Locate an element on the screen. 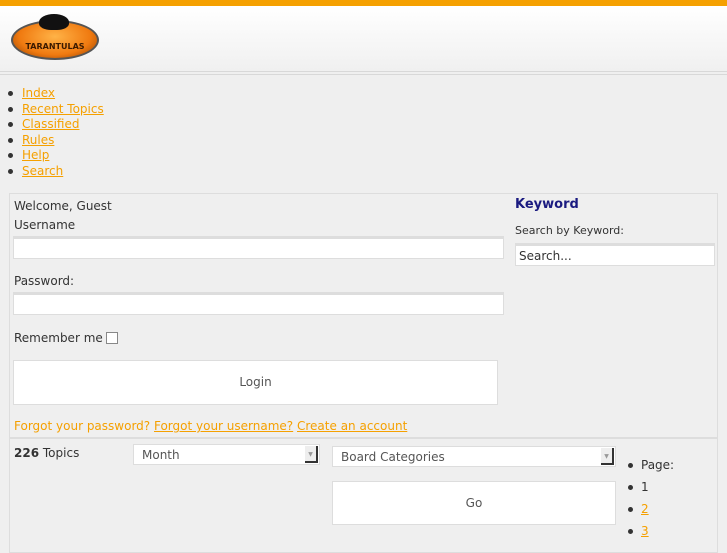 This screenshot has width=727, height=553. page-item: 3 is located at coordinates (651, 534).